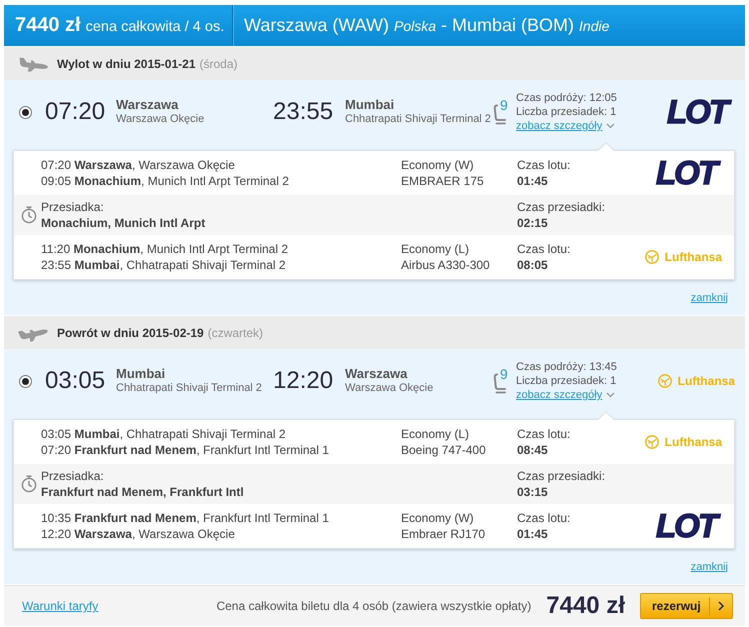 The width and height of the screenshot is (749, 627). I want to click on arrival-city: Warszawa, so click(376, 373).